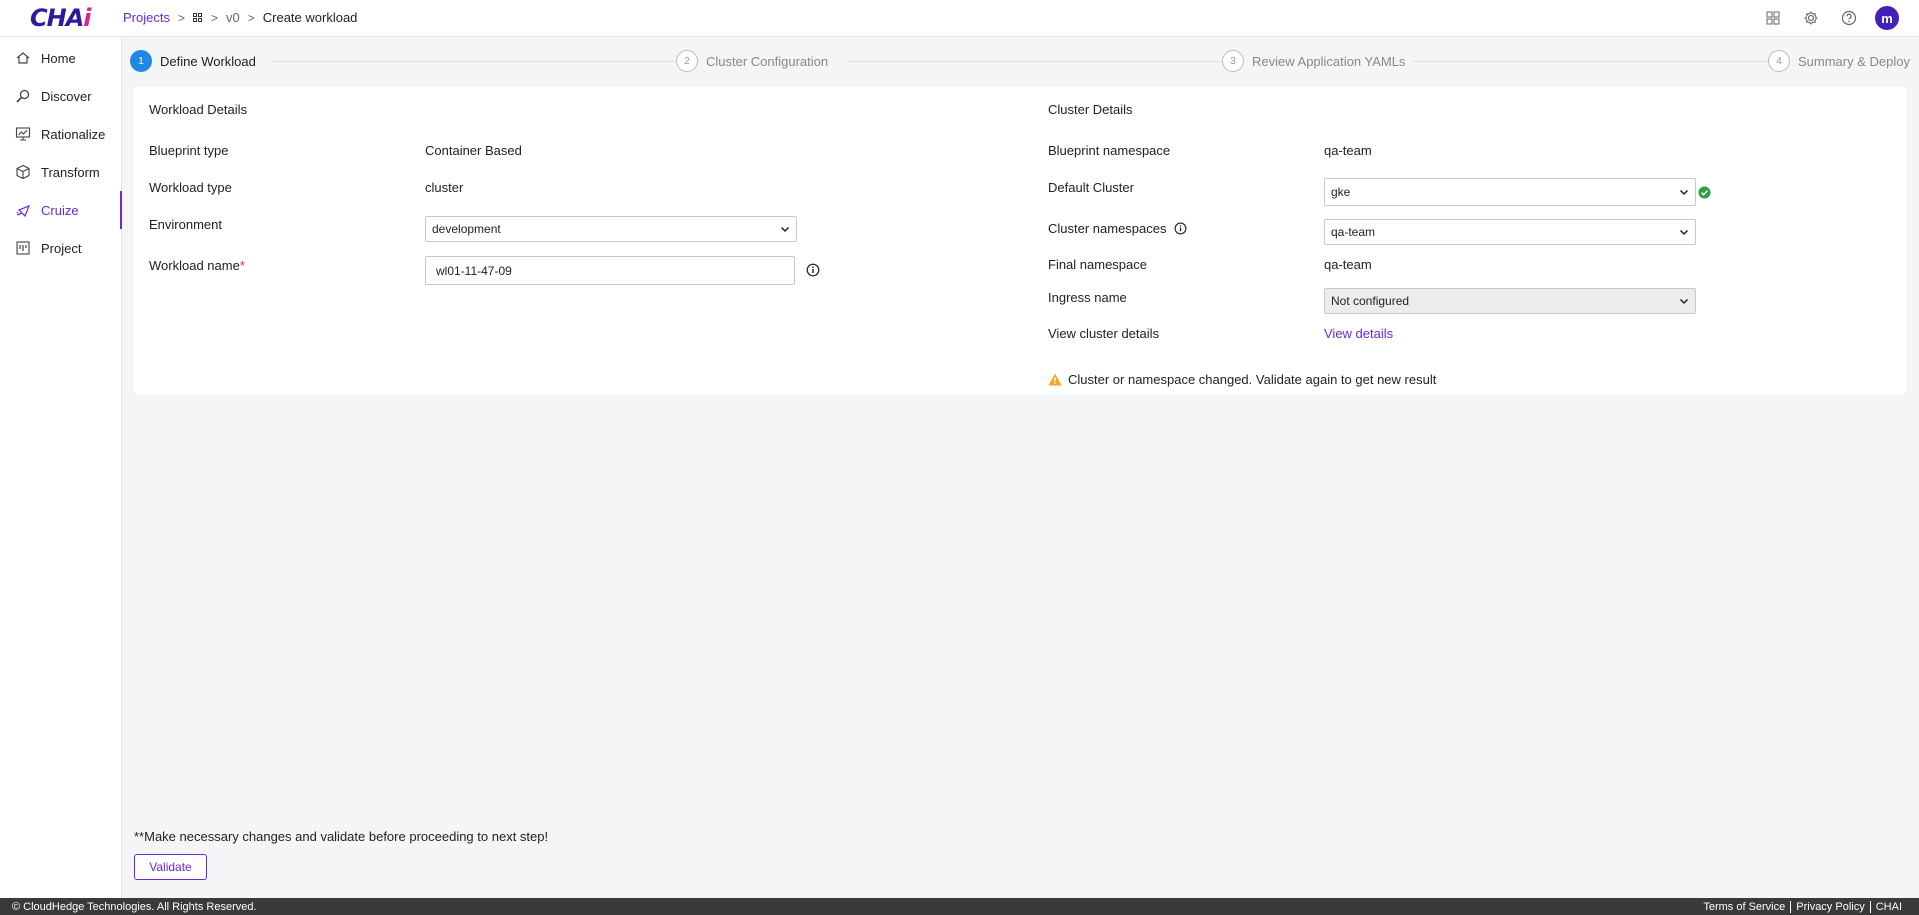 Image resolution: width=1919 pixels, height=915 pixels. Describe the element at coordinates (1887, 18) in the screenshot. I see `user-avatar: m` at that location.